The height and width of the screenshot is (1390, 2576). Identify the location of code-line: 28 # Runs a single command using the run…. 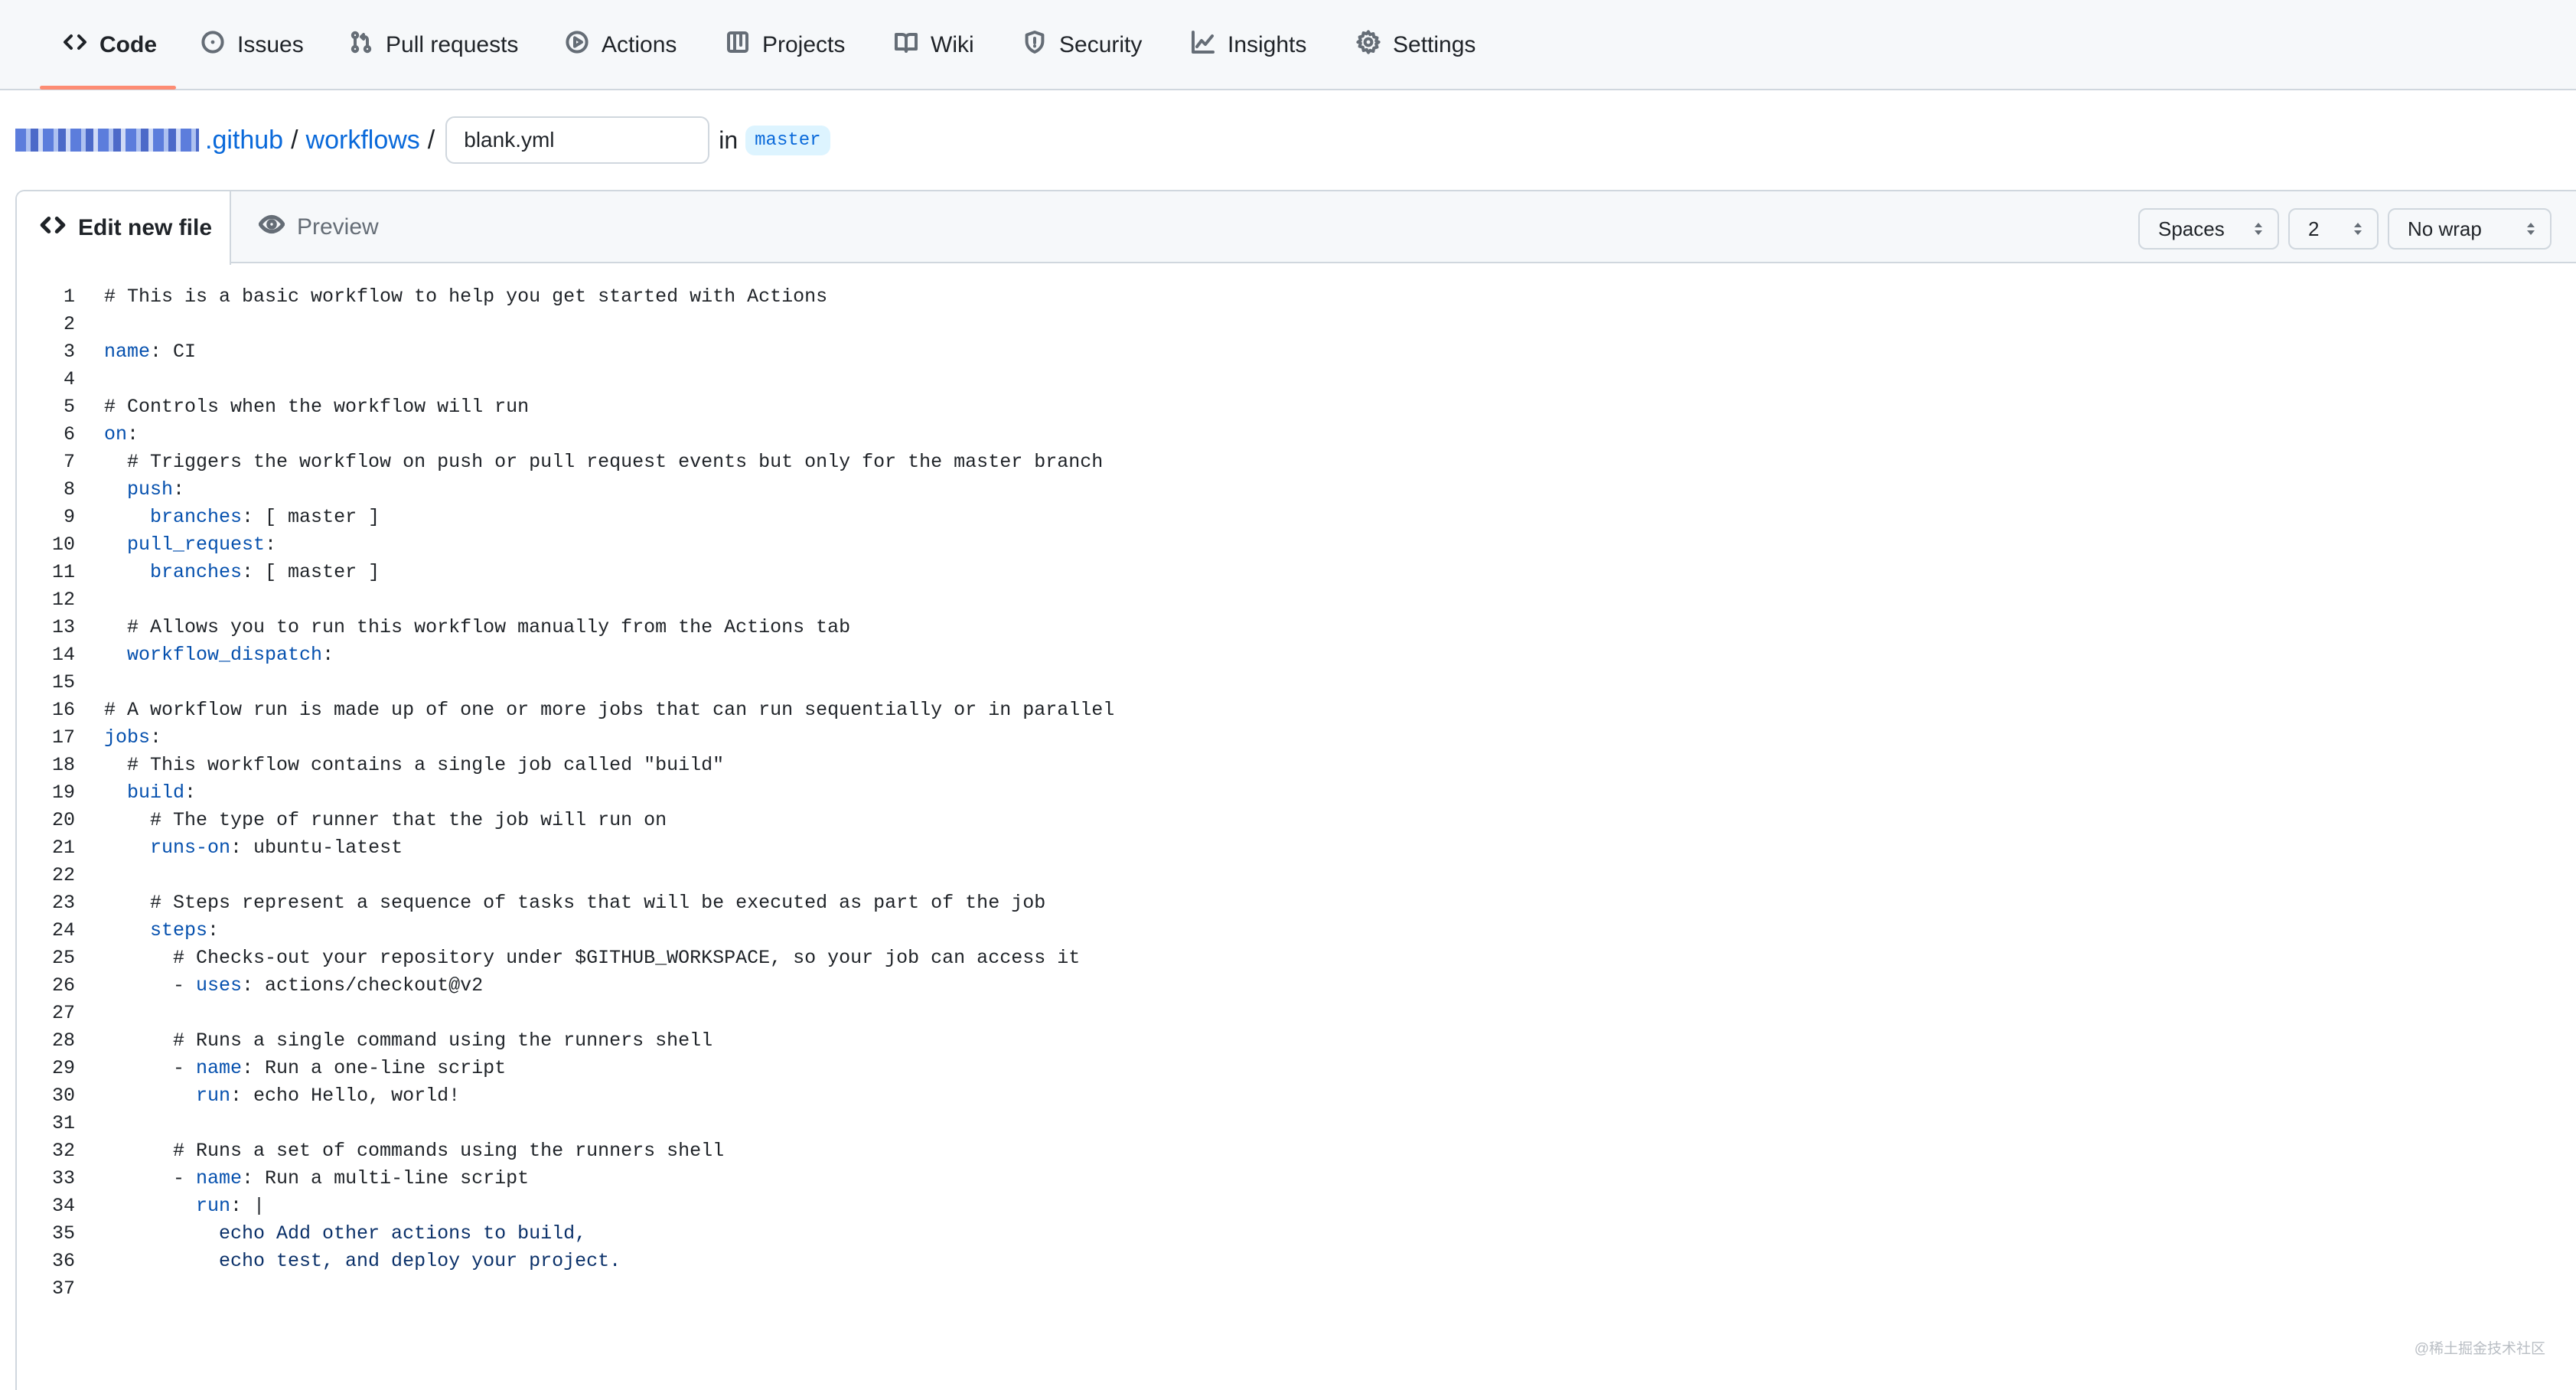
(1297, 1041).